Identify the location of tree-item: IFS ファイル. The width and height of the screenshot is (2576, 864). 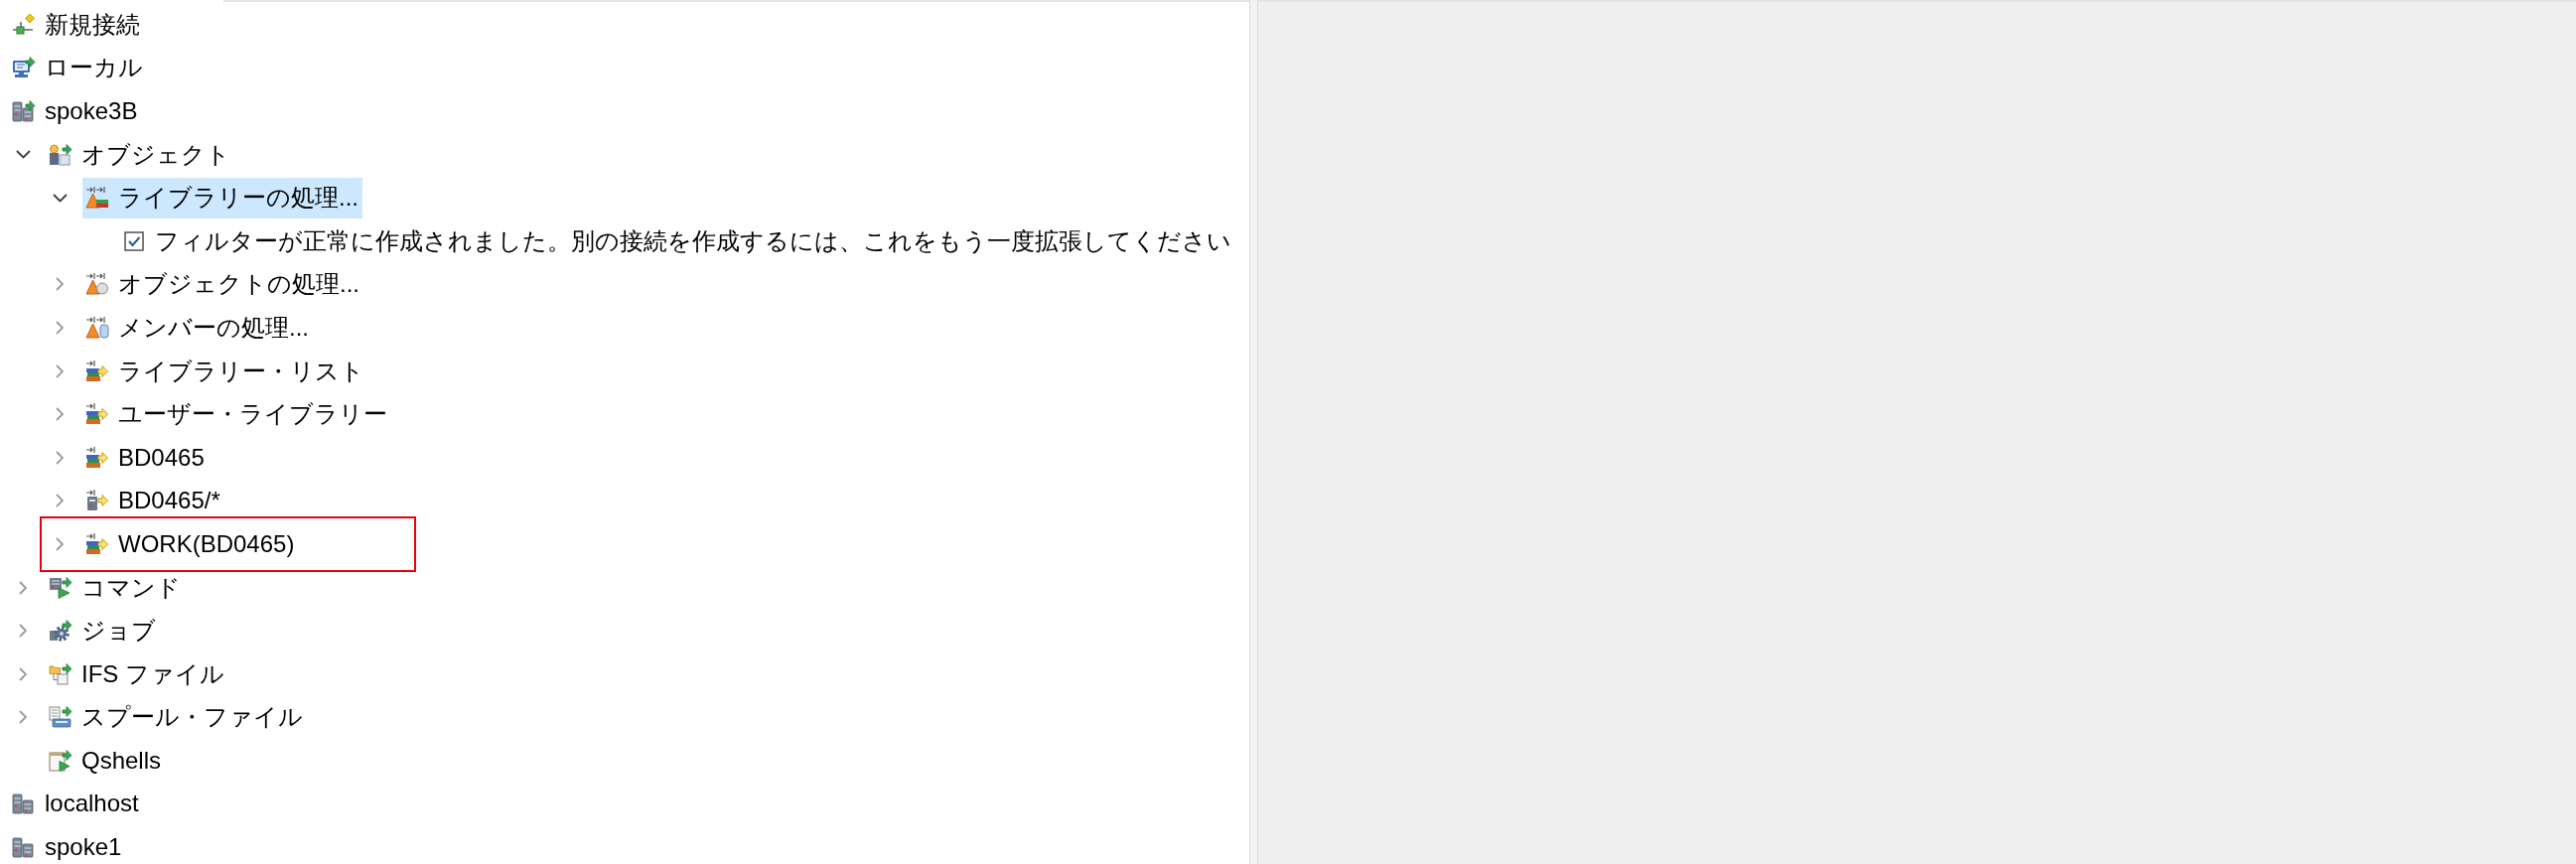
(137, 674).